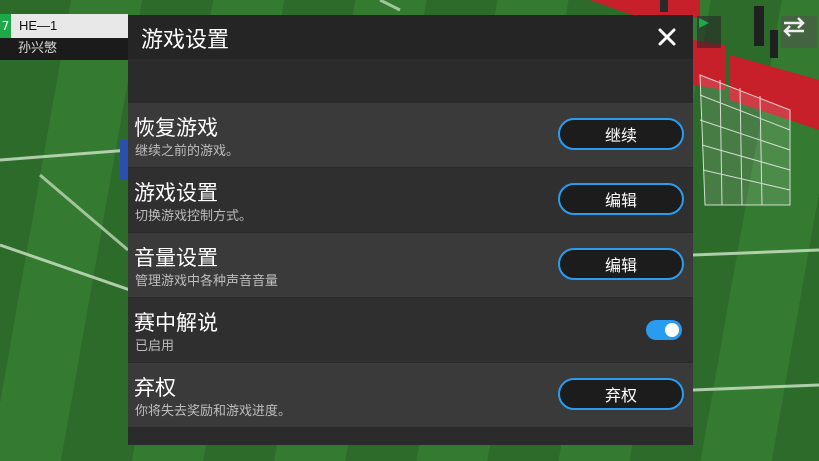 This screenshot has width=819, height=461. What do you see at coordinates (207, 281) in the screenshot?
I see `row-description: 管理游戏中各种声音音量` at bounding box center [207, 281].